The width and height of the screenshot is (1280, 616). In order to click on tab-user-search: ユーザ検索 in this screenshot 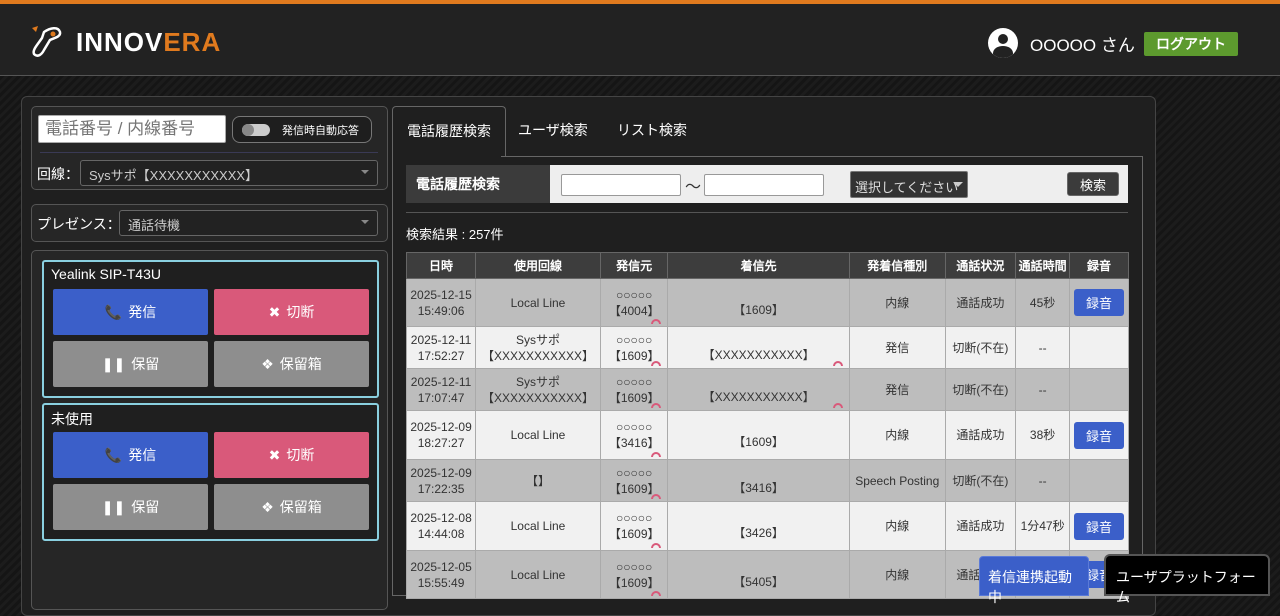, I will do `click(553, 131)`.